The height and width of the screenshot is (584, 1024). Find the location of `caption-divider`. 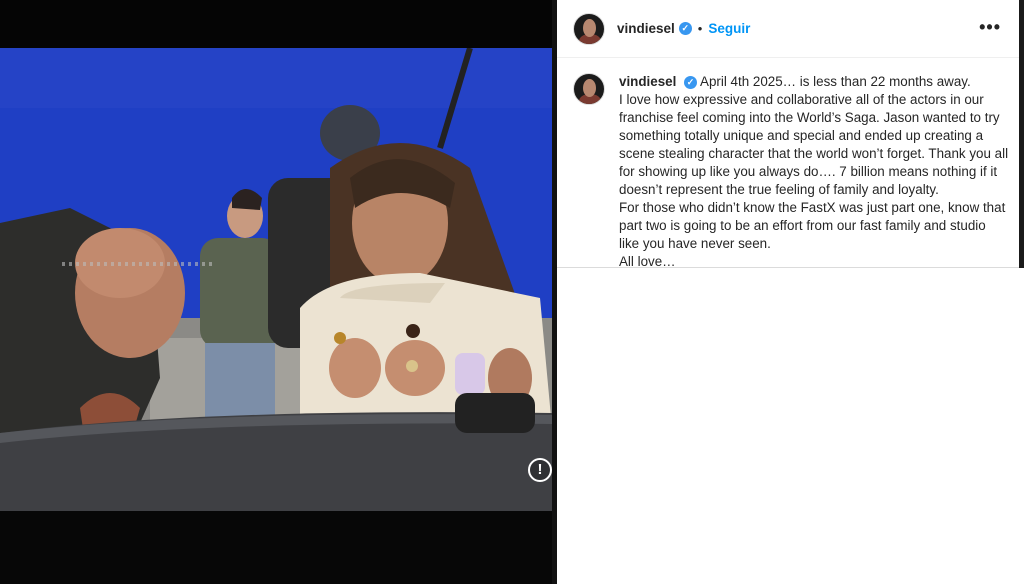

caption-divider is located at coordinates (788, 267).